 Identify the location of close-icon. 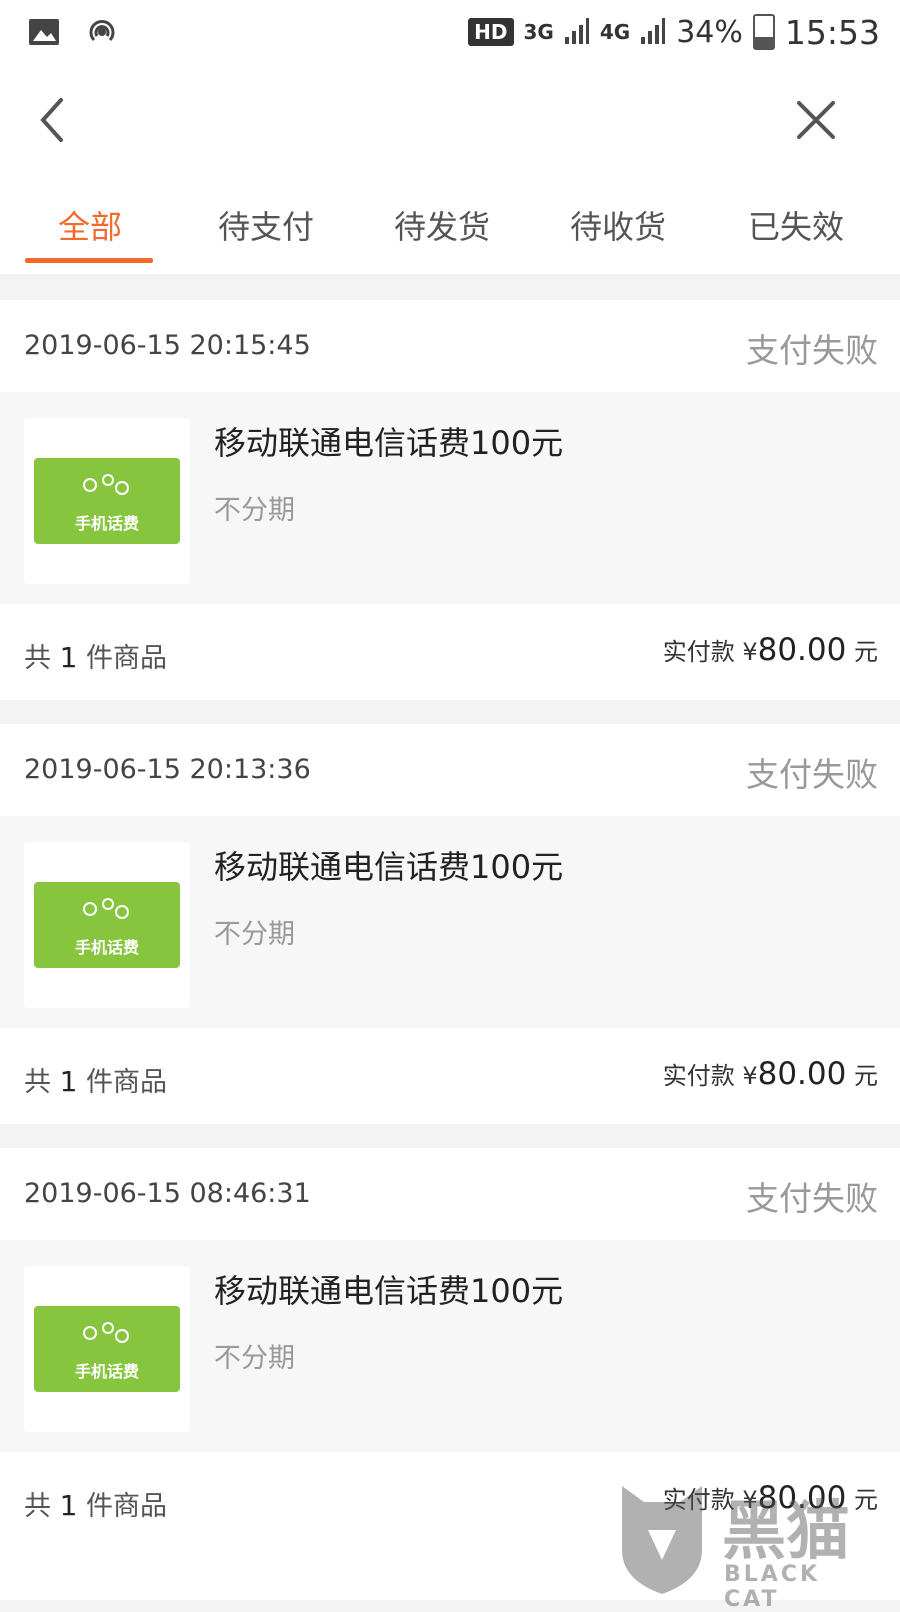
(816, 122).